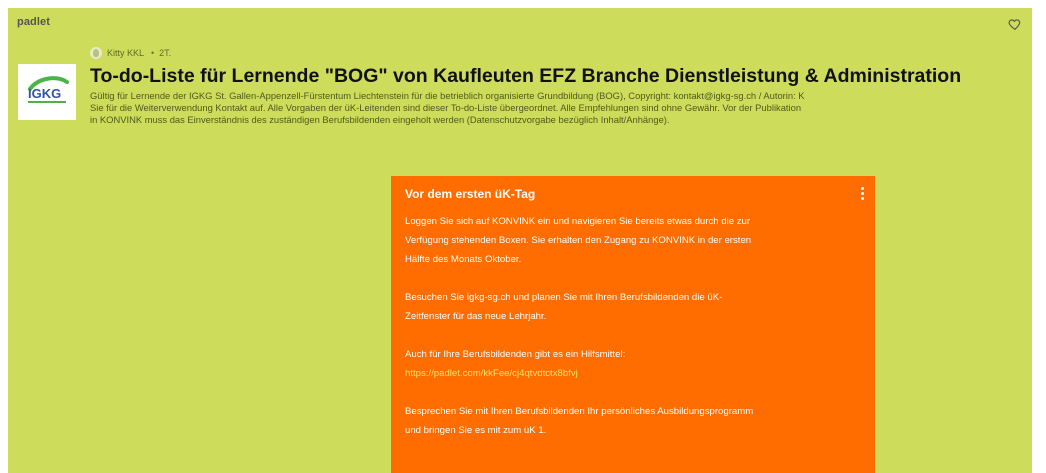 Image resolution: width=1046 pixels, height=473 pixels. Describe the element at coordinates (1015, 24) in the screenshot. I see `heart-icon` at that location.